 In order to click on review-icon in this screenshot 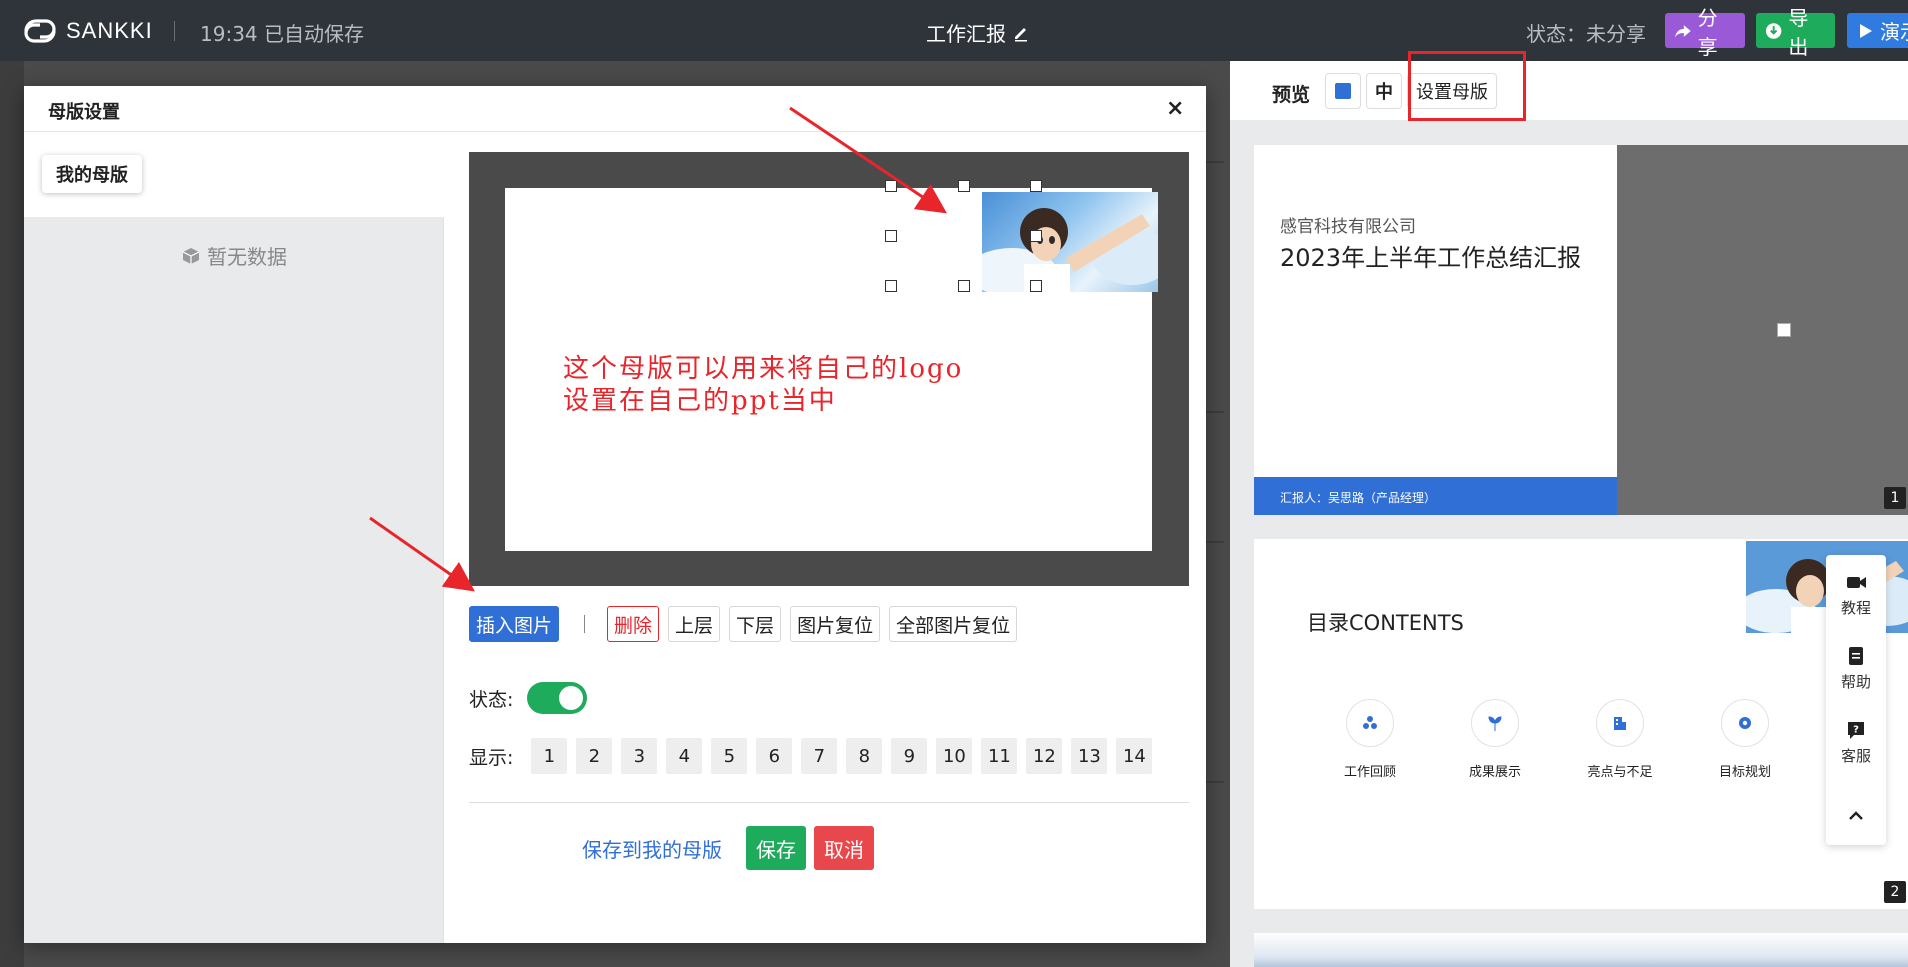, I will do `click(1370, 722)`.